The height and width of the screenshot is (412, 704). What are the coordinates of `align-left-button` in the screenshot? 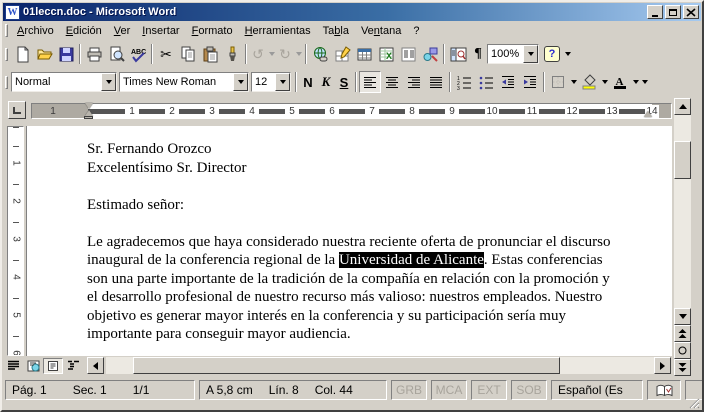 It's located at (370, 82).